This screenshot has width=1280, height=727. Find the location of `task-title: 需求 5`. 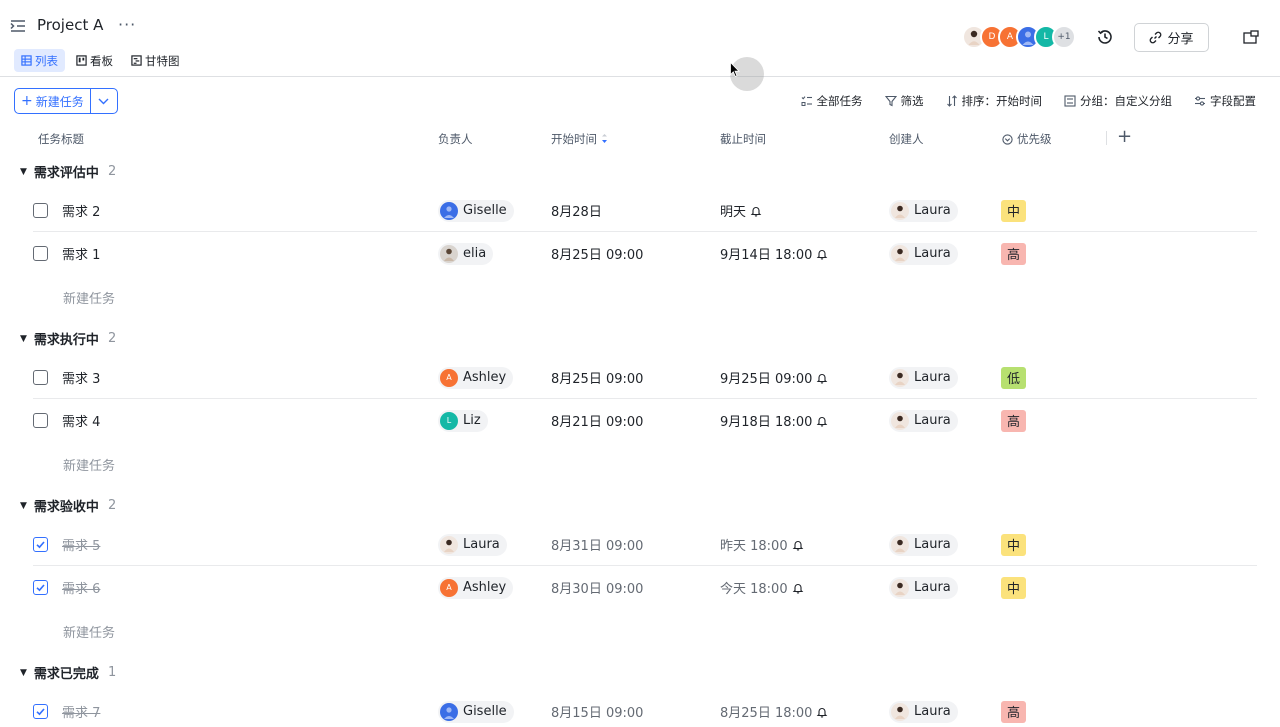

task-title: 需求 5 is located at coordinates (81, 544).